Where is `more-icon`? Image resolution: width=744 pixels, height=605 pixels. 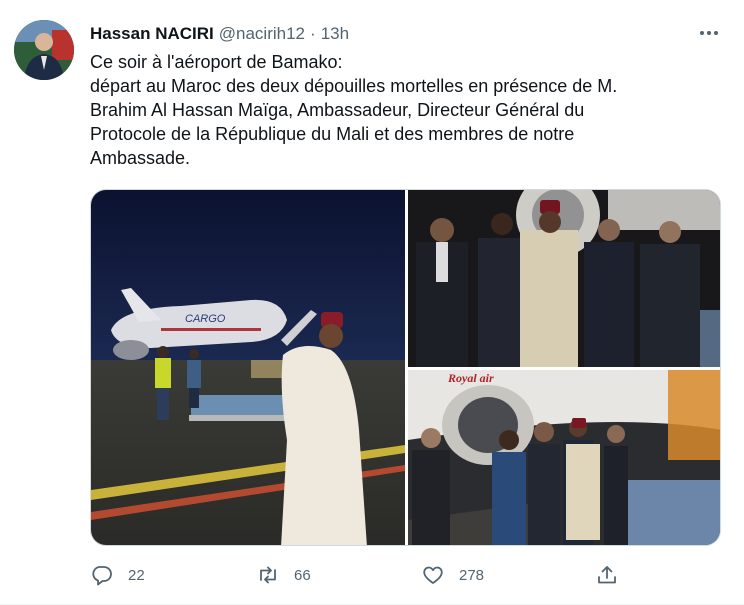
more-icon is located at coordinates (709, 33).